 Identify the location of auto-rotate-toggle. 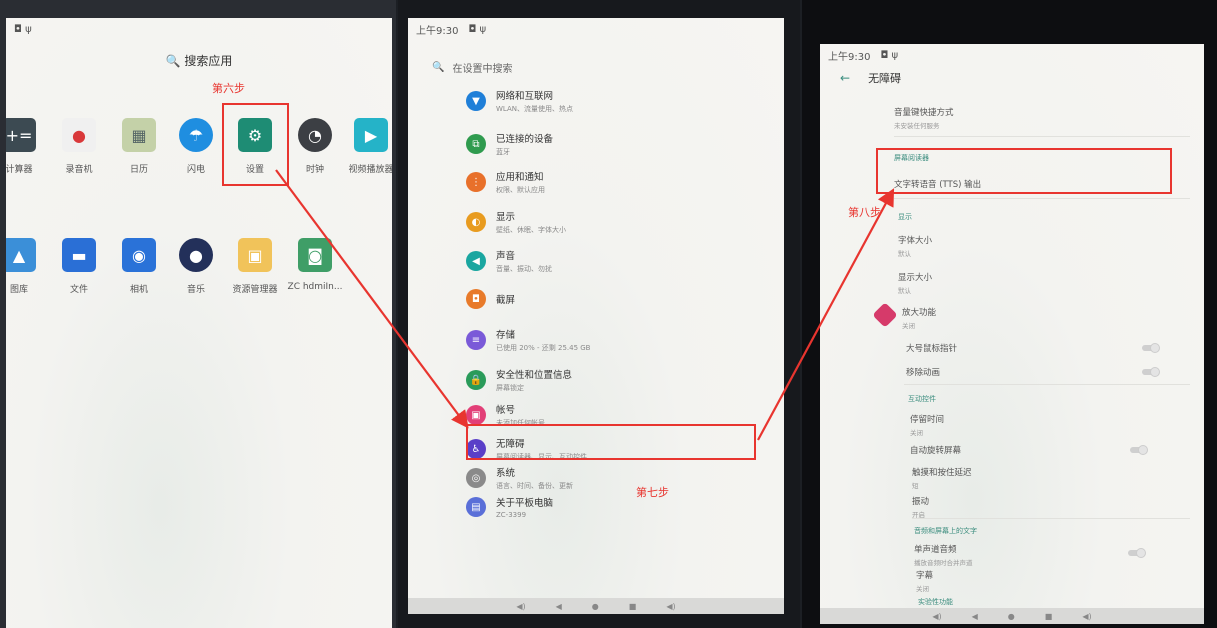
(1139, 450).